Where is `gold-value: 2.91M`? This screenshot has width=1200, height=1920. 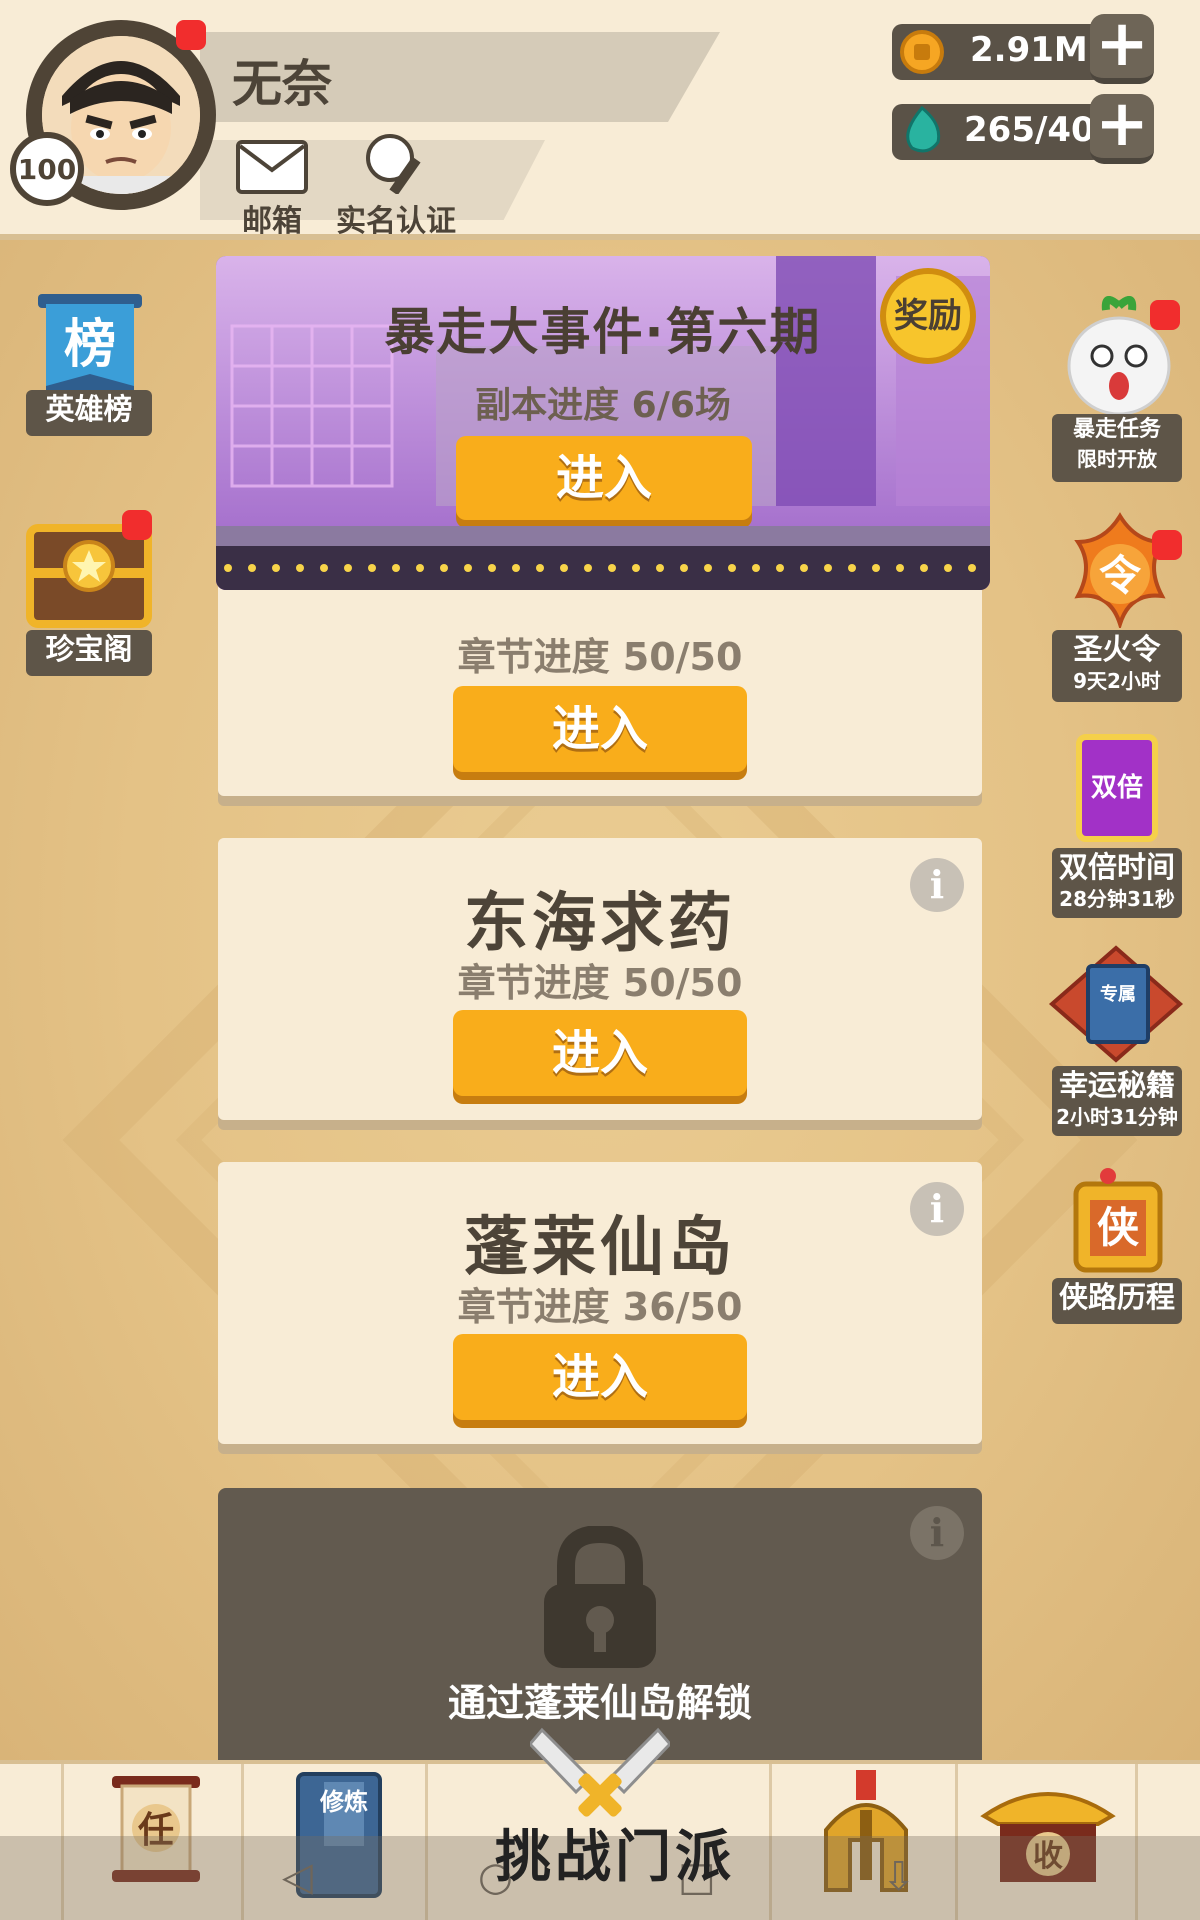
gold-value: 2.91M is located at coordinates (1029, 50).